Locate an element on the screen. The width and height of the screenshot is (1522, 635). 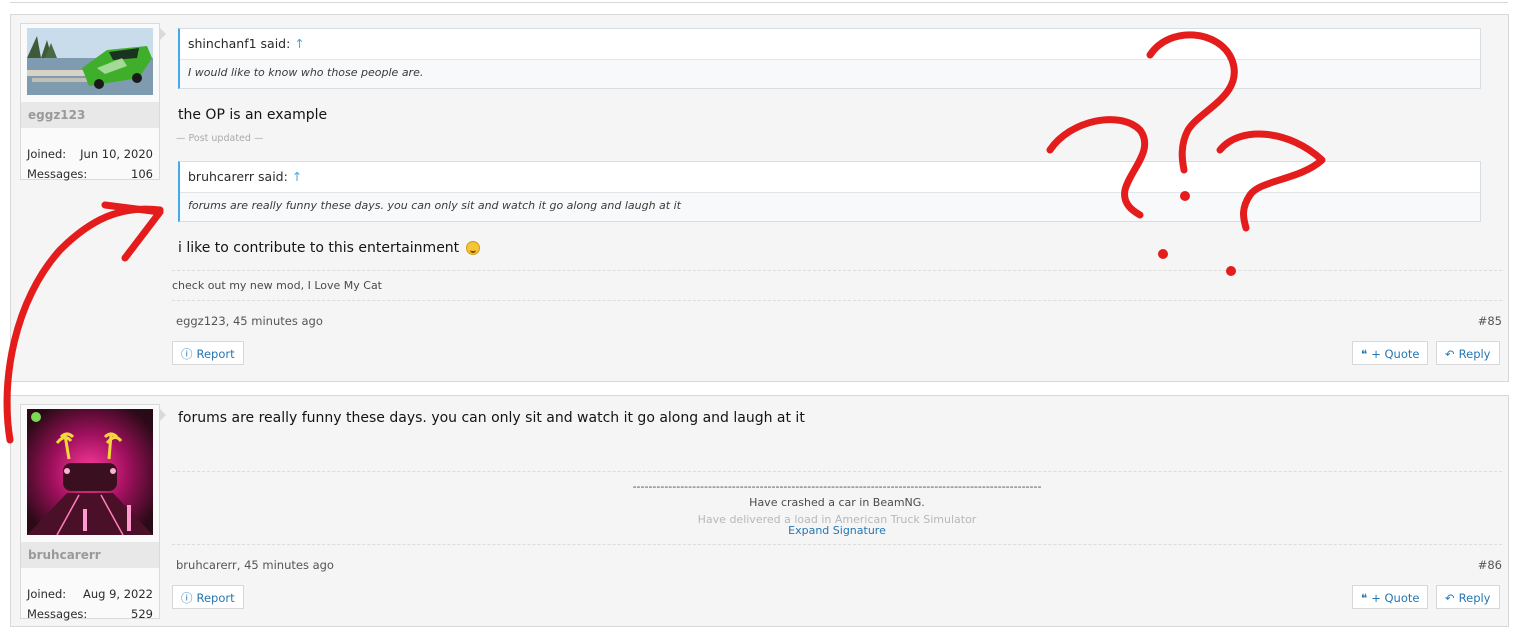
signature-line: Have crashed a car in BeamNG. is located at coordinates (837, 502).